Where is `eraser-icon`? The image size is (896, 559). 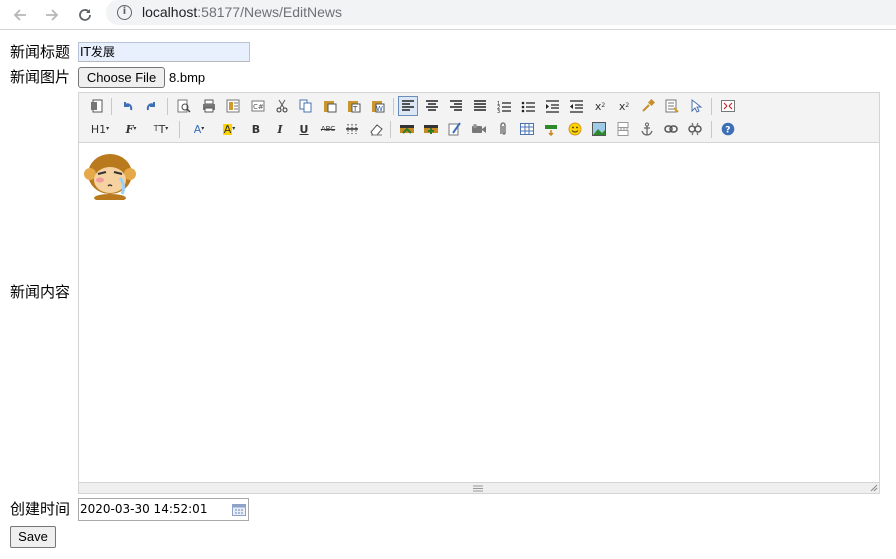 eraser-icon is located at coordinates (376, 129).